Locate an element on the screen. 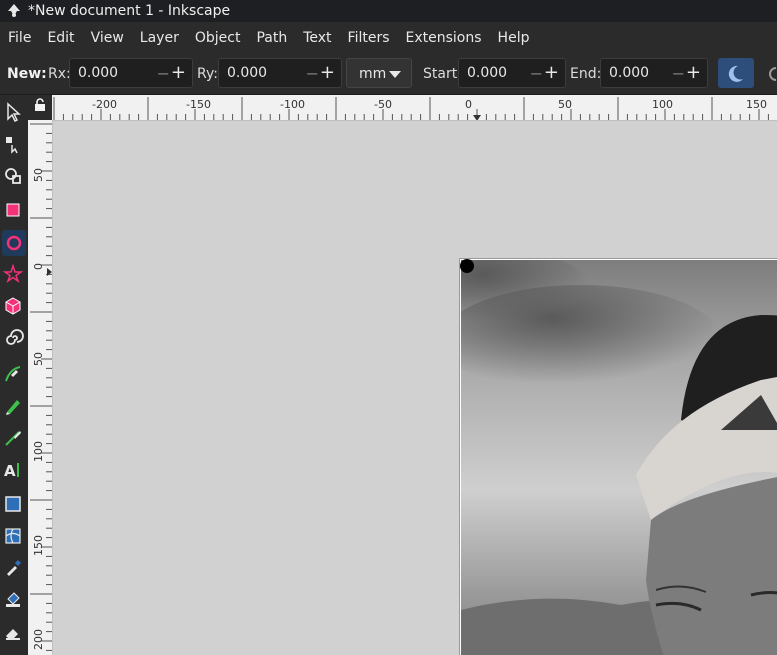 The width and height of the screenshot is (777, 655). arc-type-slice-button is located at coordinates (736, 73).